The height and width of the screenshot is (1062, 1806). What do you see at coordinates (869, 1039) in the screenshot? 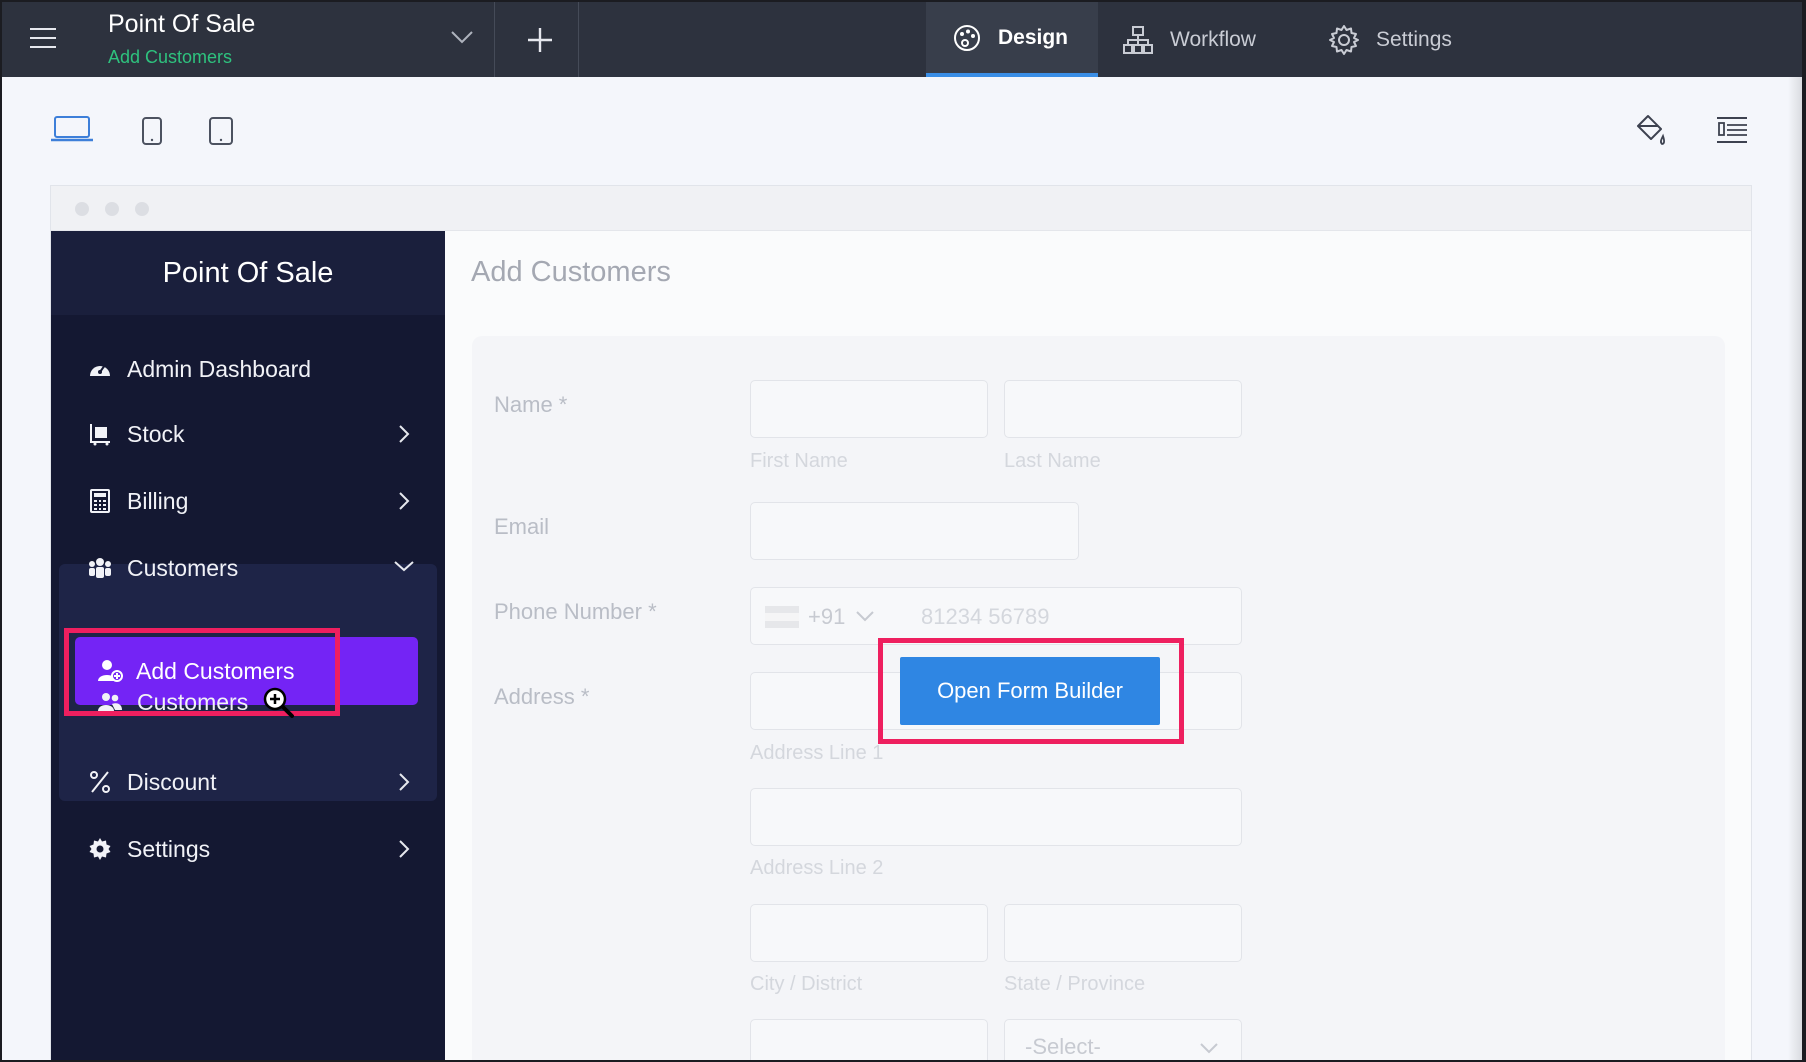
I see `postal-code-input` at bounding box center [869, 1039].